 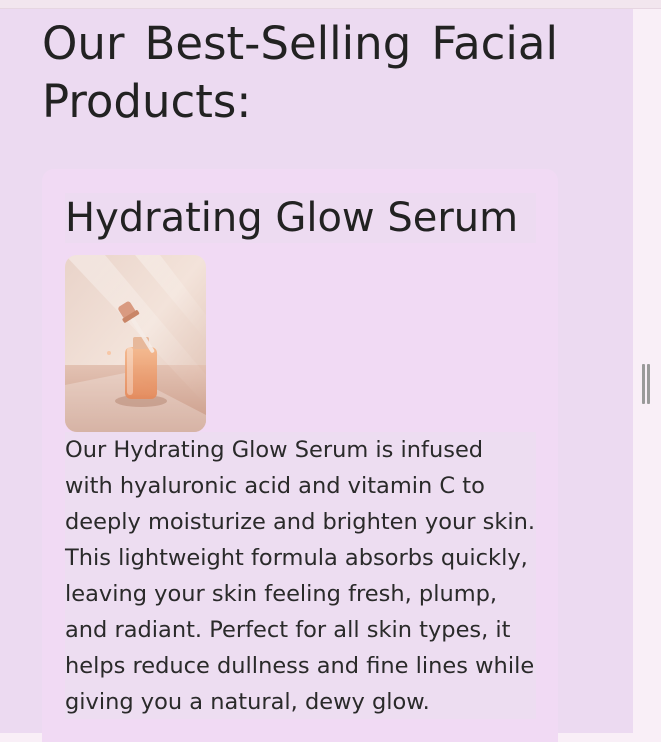 I want to click on serum-bottle-photo, so click(x=135, y=343).